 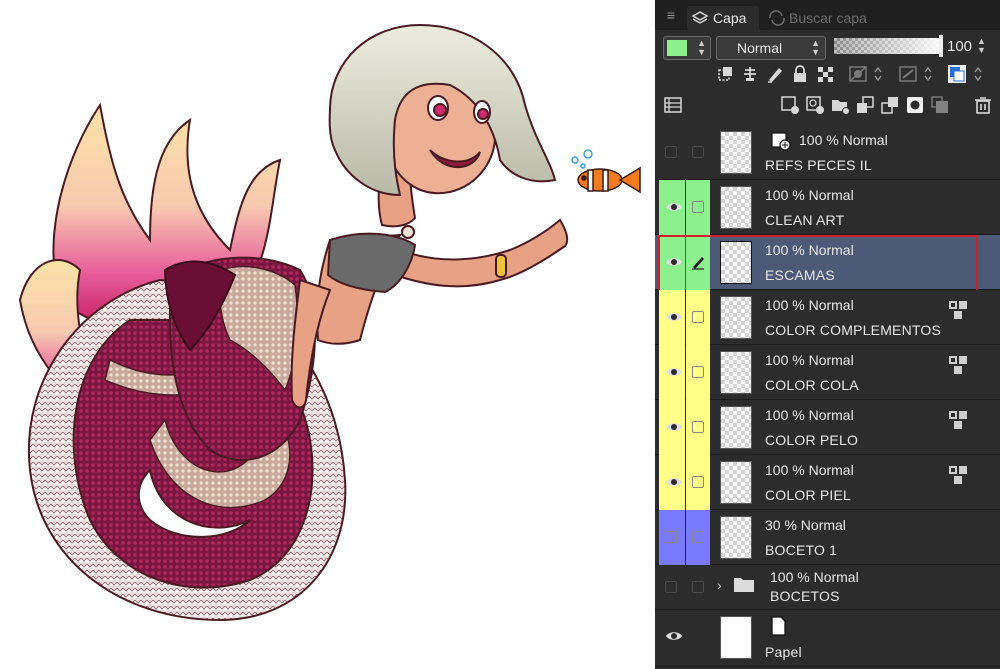 What do you see at coordinates (941, 46) in the screenshot?
I see `opacity-slider-handle` at bounding box center [941, 46].